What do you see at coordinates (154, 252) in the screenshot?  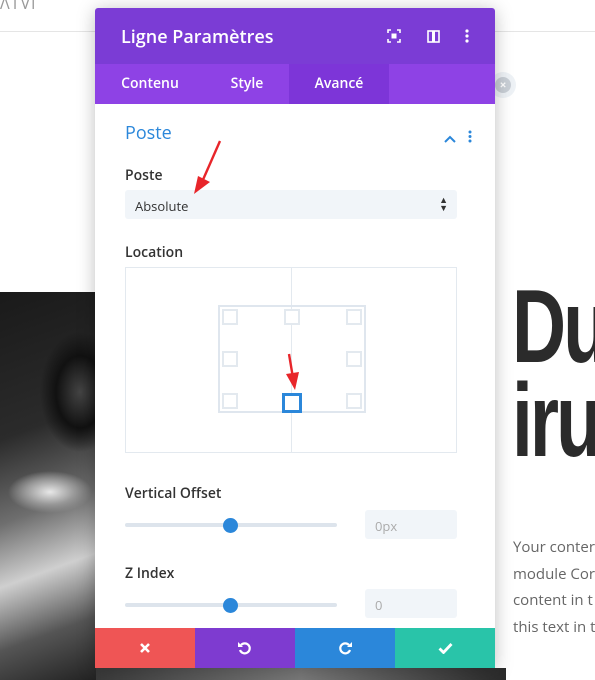 I see `location-label: Location` at bounding box center [154, 252].